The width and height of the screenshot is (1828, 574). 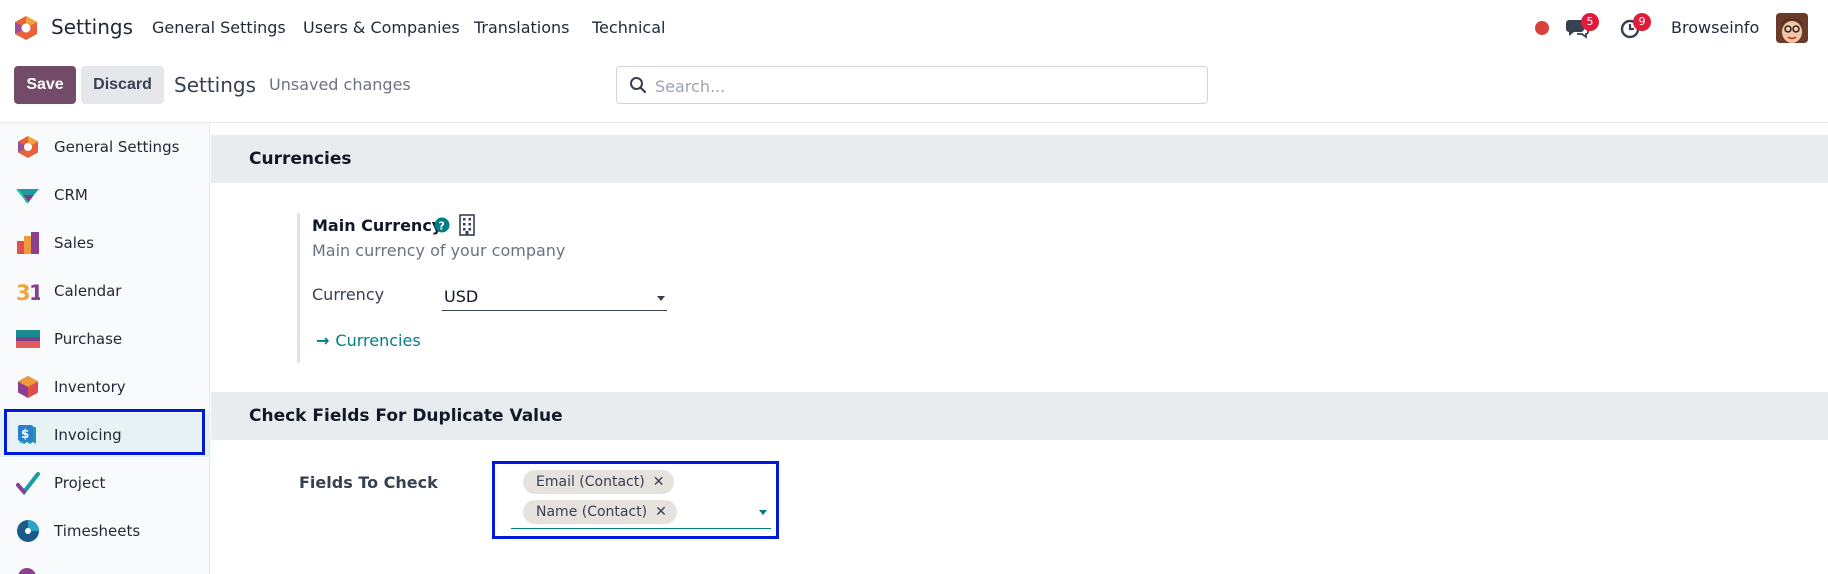 What do you see at coordinates (117, 147) in the screenshot?
I see `sidebar-item-label: General Settings` at bounding box center [117, 147].